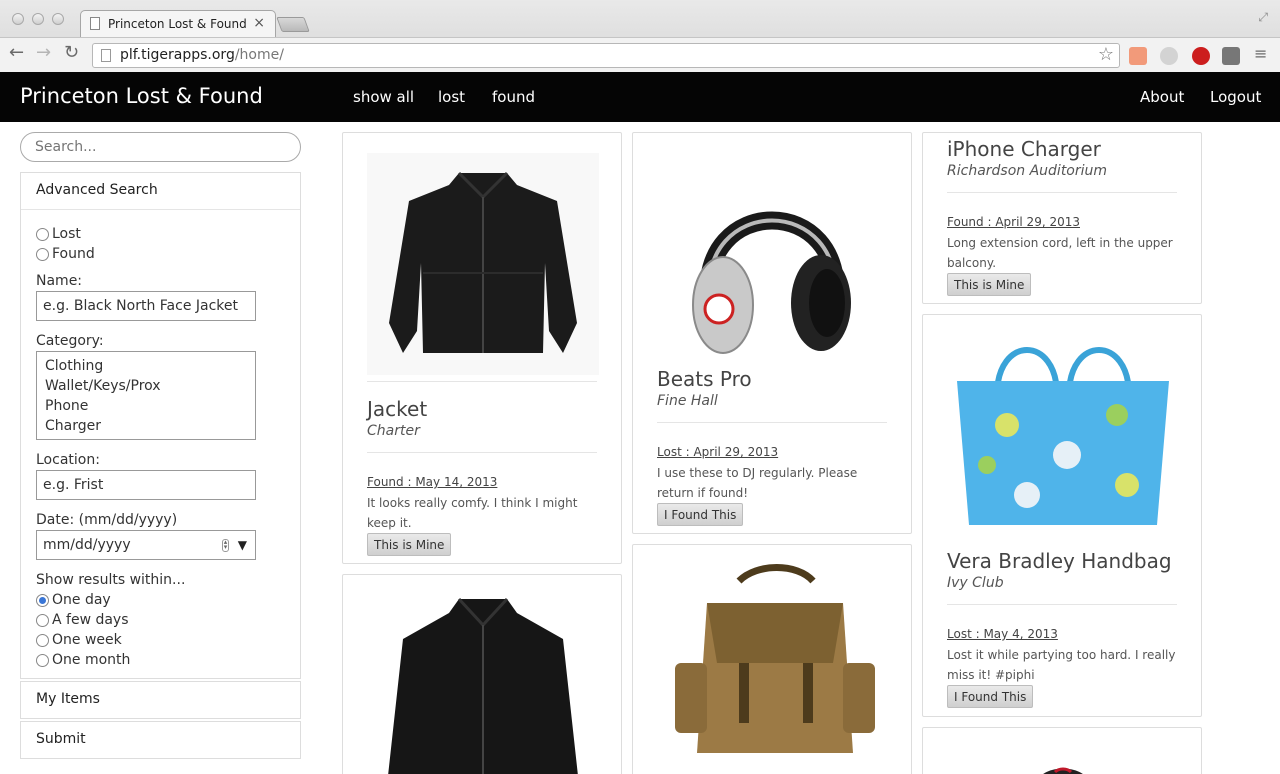  What do you see at coordinates (91, 660) in the screenshot?
I see `radio-label: One month` at bounding box center [91, 660].